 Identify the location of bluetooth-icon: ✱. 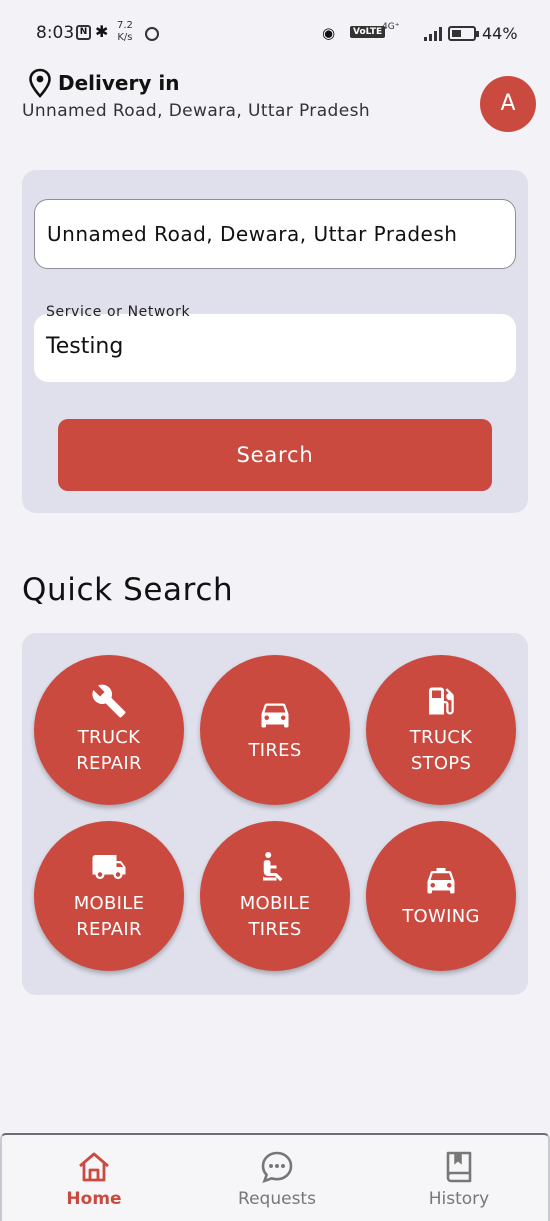
(102, 31).